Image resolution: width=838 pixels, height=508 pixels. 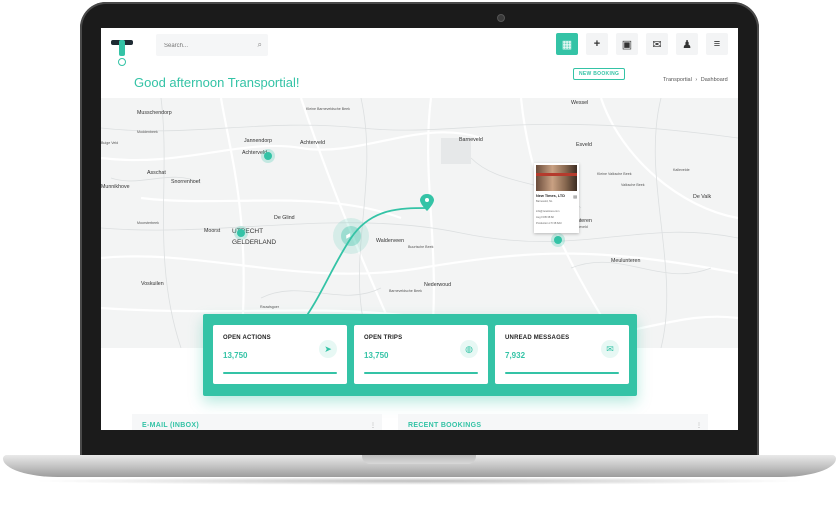 What do you see at coordinates (714, 80) in the screenshot?
I see `breadcrumb-item-dashboard: Dashboard` at bounding box center [714, 80].